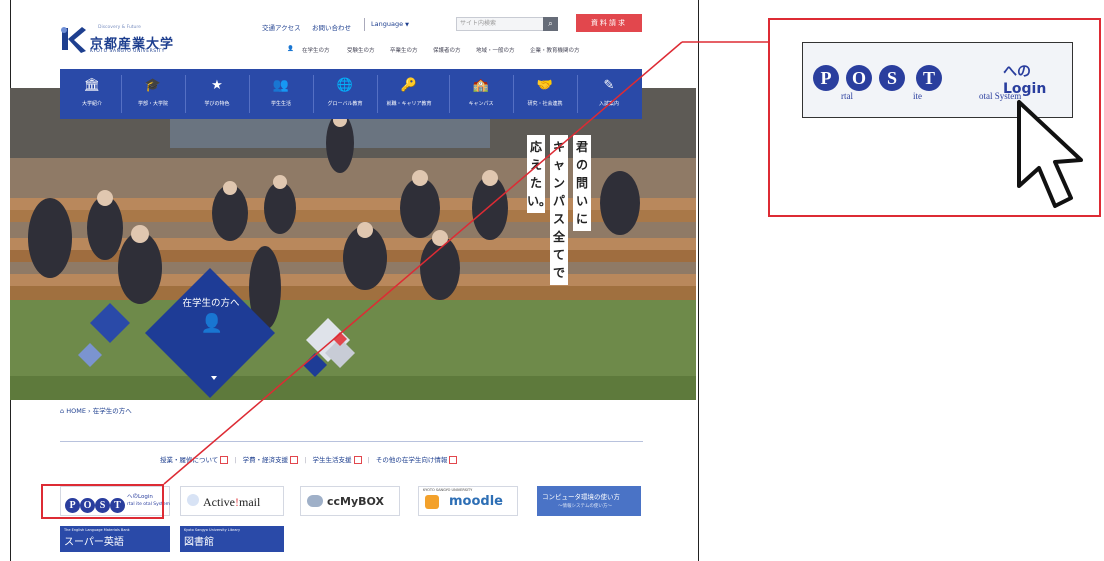 The width and height of the screenshot is (1104, 561). Describe the element at coordinates (917, 96) in the screenshot. I see `callout-subword-2: ite` at that location.